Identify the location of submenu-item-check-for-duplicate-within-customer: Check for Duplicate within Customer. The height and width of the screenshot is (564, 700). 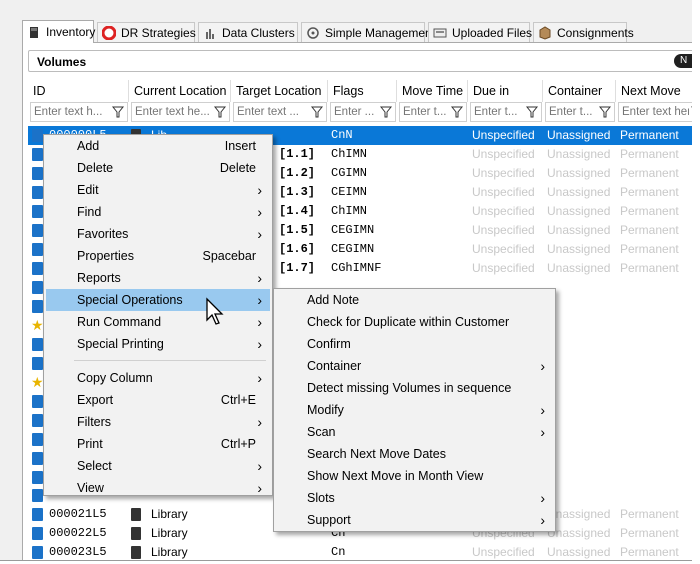
(414, 322).